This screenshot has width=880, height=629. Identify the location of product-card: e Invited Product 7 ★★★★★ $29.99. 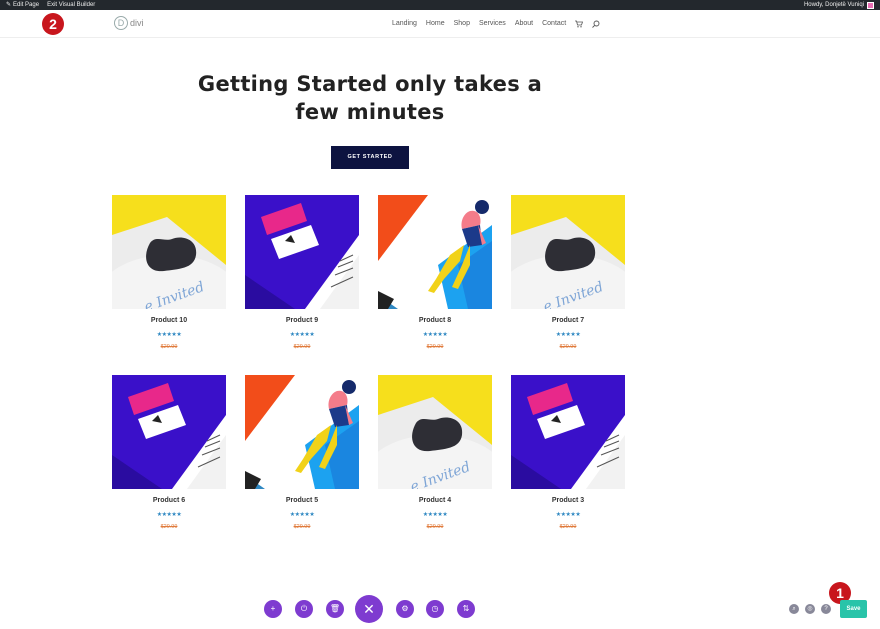
(568, 282).